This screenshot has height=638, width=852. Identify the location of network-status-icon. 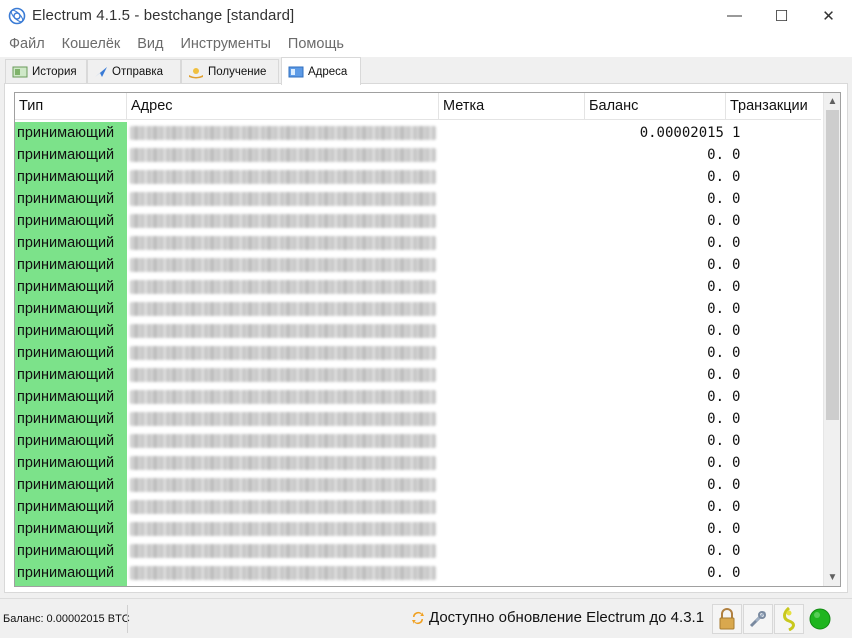
(820, 619).